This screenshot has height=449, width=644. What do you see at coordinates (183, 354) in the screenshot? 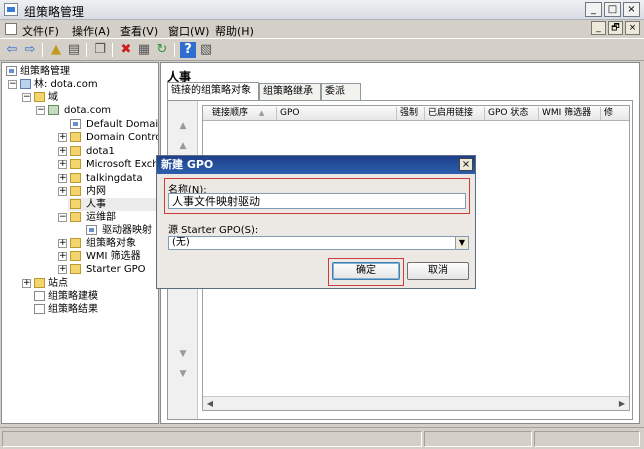
I see `move-down-icon: ▼` at bounding box center [183, 354].